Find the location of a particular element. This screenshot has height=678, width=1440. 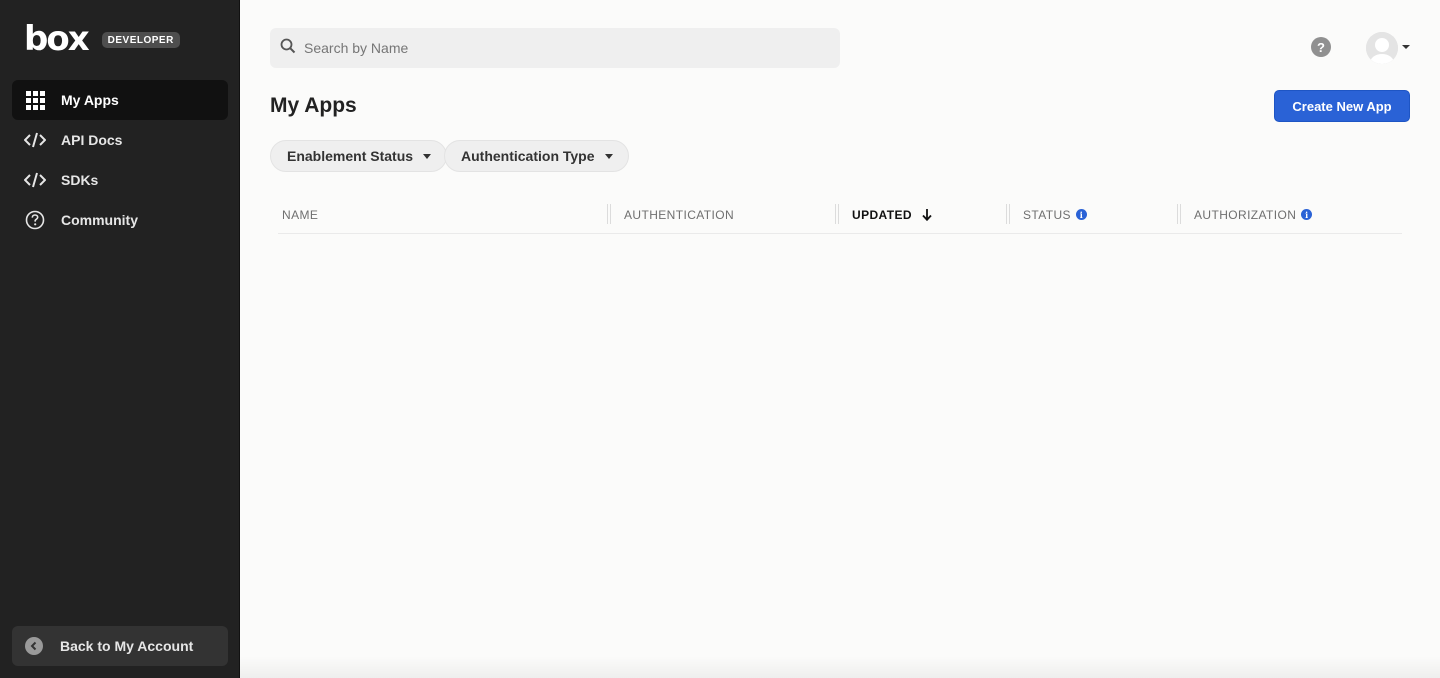

column-header-status: STATUS i is located at coordinates (1055, 214).